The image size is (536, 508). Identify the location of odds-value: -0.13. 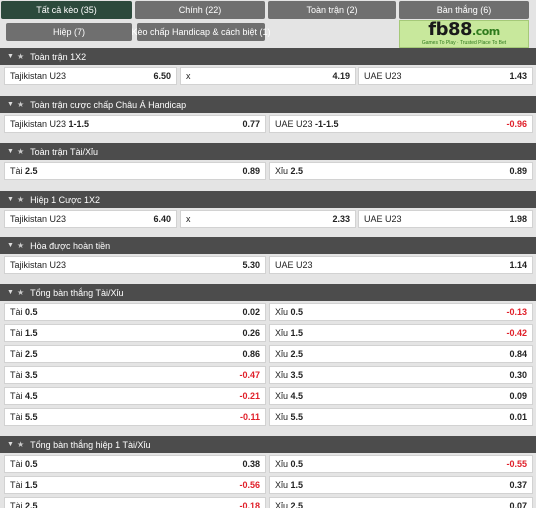
(516, 312).